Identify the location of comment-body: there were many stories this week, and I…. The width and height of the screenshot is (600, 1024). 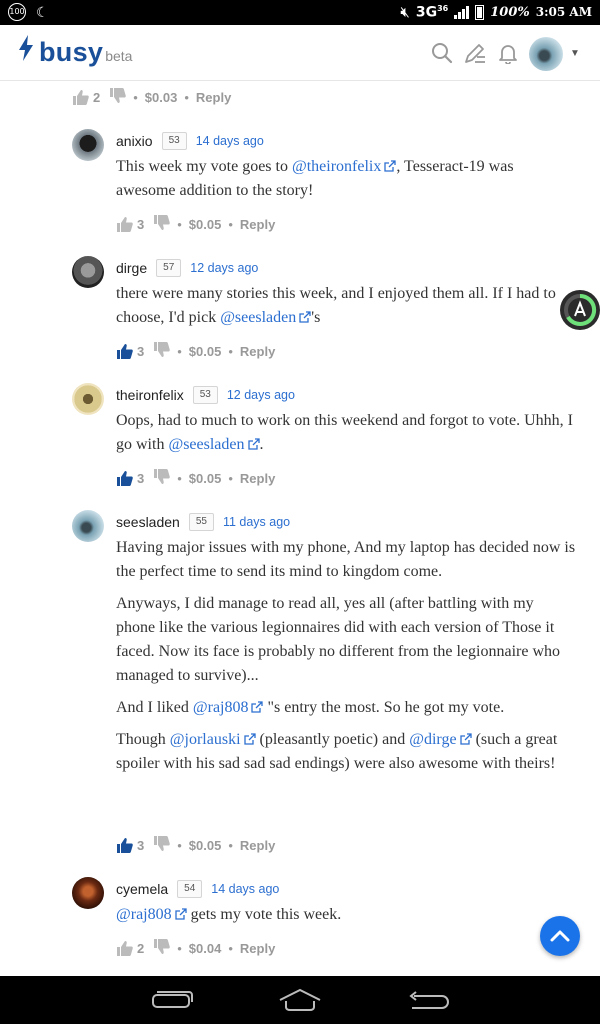
(336, 305).